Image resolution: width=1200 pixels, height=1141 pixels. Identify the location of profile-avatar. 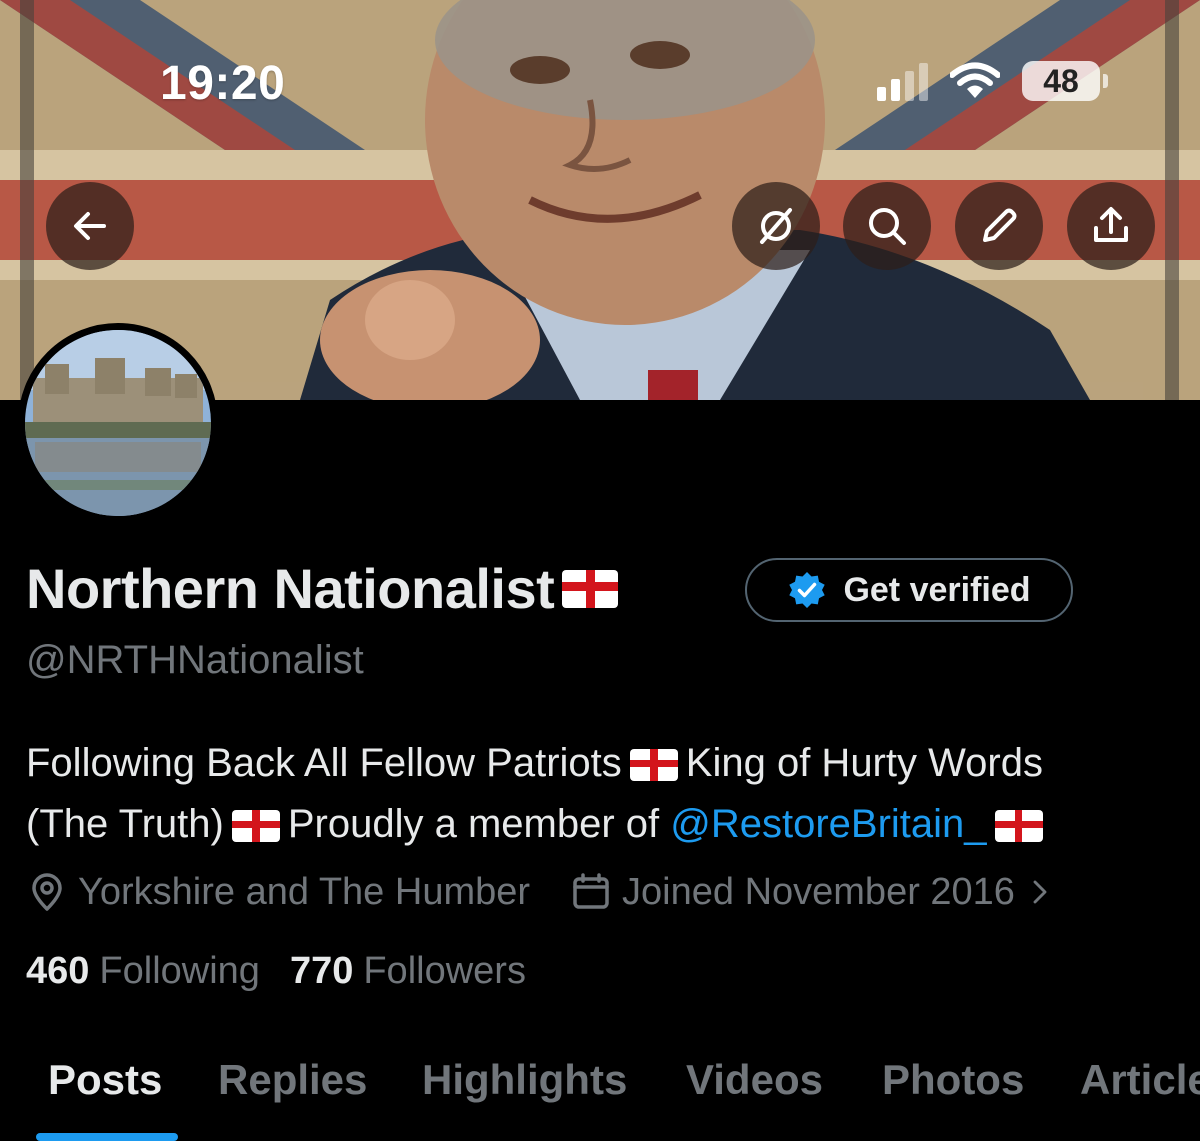
(118, 423).